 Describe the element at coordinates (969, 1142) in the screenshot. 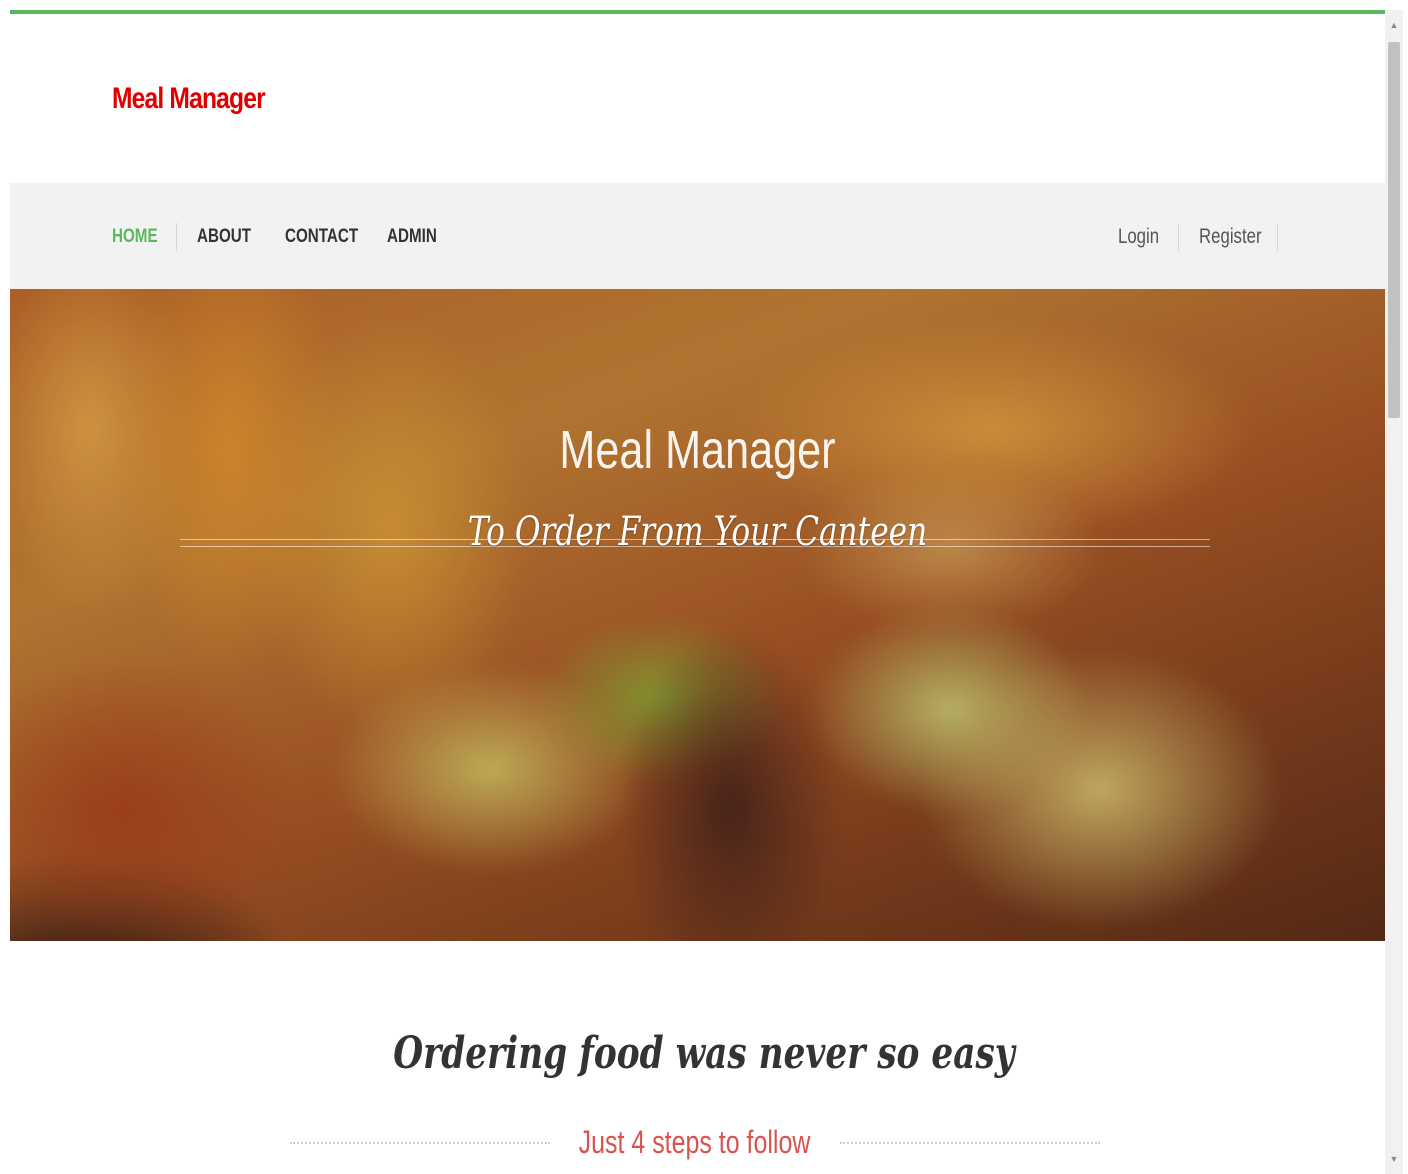

I see `dotted-rule-right` at that location.